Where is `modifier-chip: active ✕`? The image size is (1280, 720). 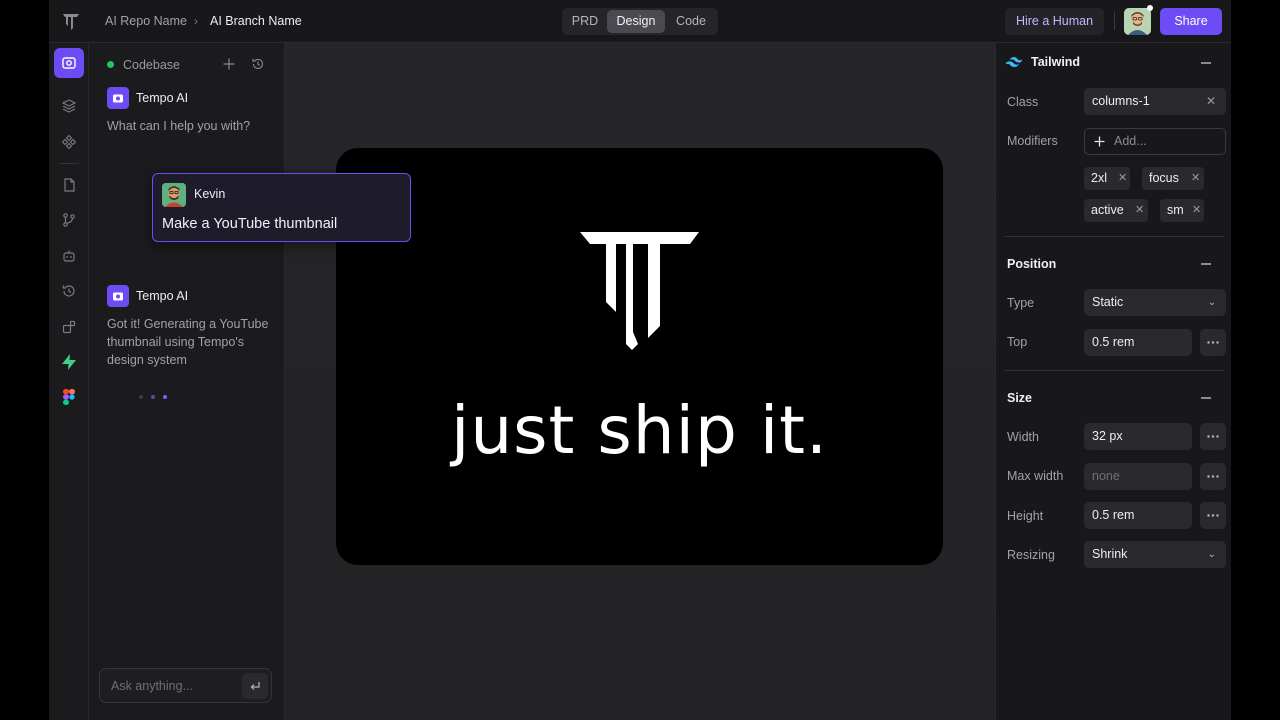 modifier-chip: active ✕ is located at coordinates (1116, 210).